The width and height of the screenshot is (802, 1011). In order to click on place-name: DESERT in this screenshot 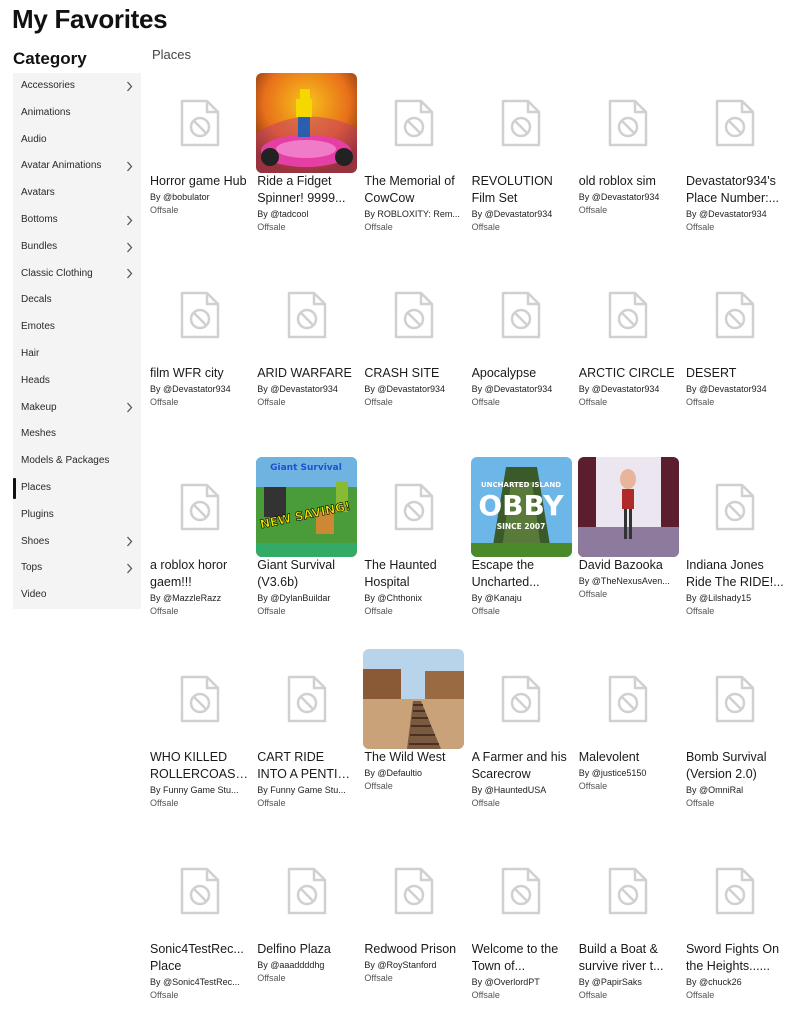, I will do `click(736, 373)`.